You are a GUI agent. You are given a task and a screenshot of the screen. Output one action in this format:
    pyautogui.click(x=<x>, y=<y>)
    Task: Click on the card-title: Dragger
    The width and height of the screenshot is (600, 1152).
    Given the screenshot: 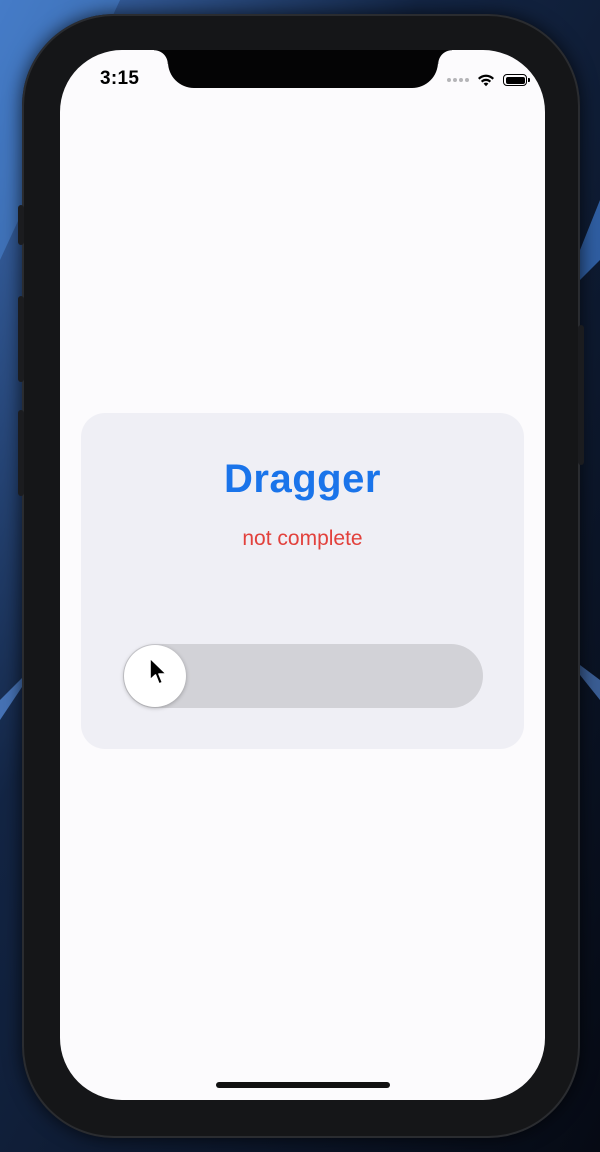 What is the action you would take?
    pyautogui.click(x=302, y=479)
    